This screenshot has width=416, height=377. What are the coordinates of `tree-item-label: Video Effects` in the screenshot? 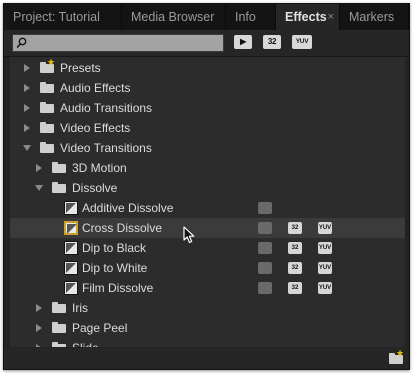 It's located at (95, 128).